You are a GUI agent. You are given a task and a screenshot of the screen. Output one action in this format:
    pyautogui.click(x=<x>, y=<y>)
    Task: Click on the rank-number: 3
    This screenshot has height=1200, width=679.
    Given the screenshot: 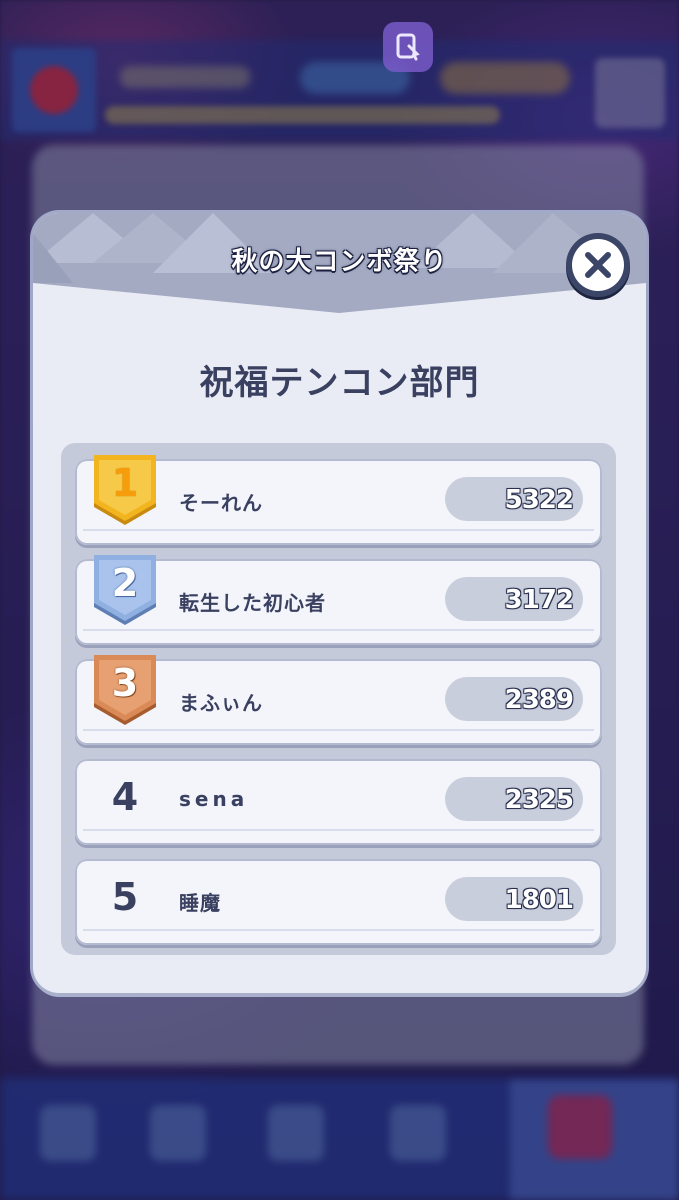 What is the action you would take?
    pyautogui.click(x=125, y=683)
    